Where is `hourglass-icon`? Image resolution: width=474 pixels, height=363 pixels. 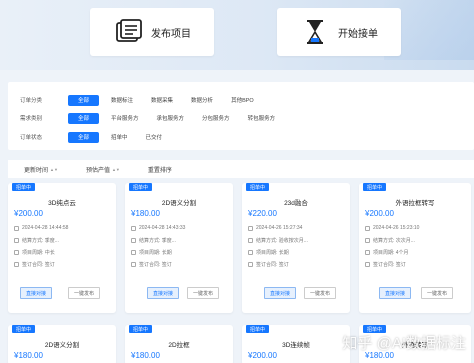
hourglass-icon is located at coordinates (315, 32).